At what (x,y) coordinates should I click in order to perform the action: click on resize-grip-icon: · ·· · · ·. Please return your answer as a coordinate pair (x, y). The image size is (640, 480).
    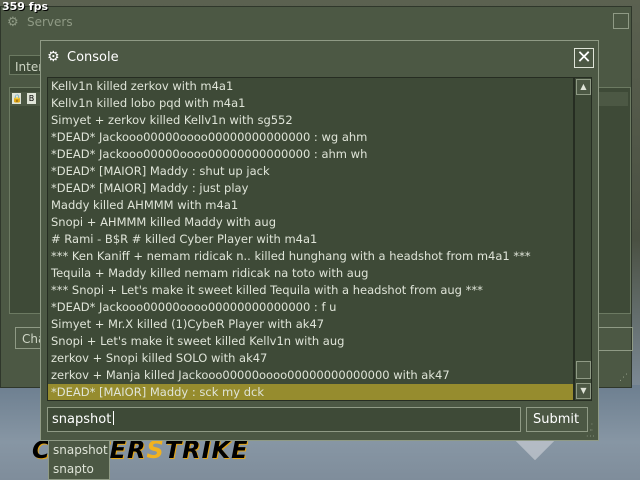
    Looking at the image, I should click on (590, 431).